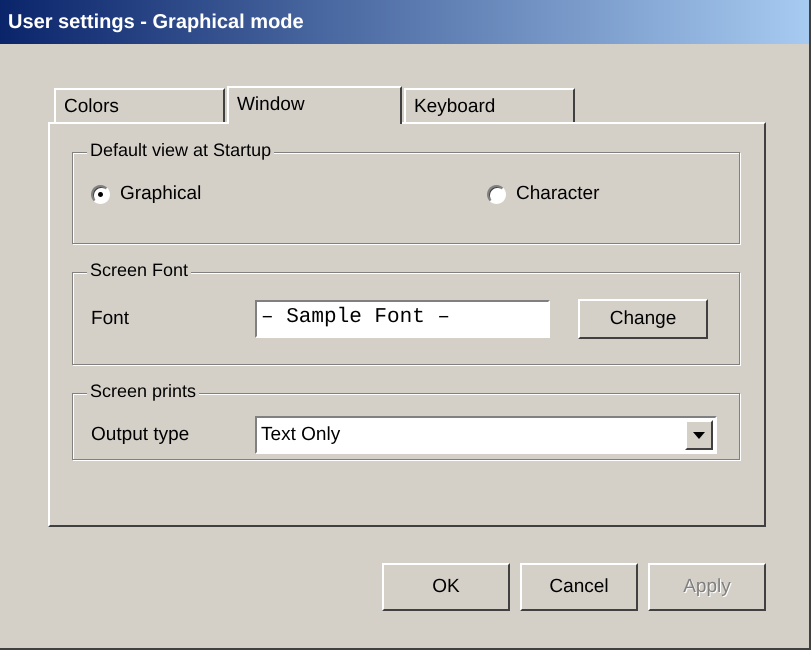 This screenshot has width=811, height=650. I want to click on dialog-button: Cancel, so click(579, 587).